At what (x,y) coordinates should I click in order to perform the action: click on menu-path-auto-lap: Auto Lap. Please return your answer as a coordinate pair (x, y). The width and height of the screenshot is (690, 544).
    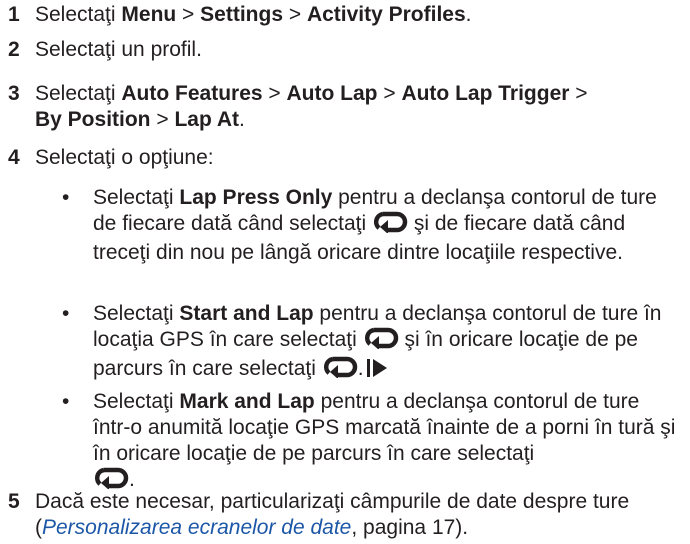
    Looking at the image, I should click on (332, 93).